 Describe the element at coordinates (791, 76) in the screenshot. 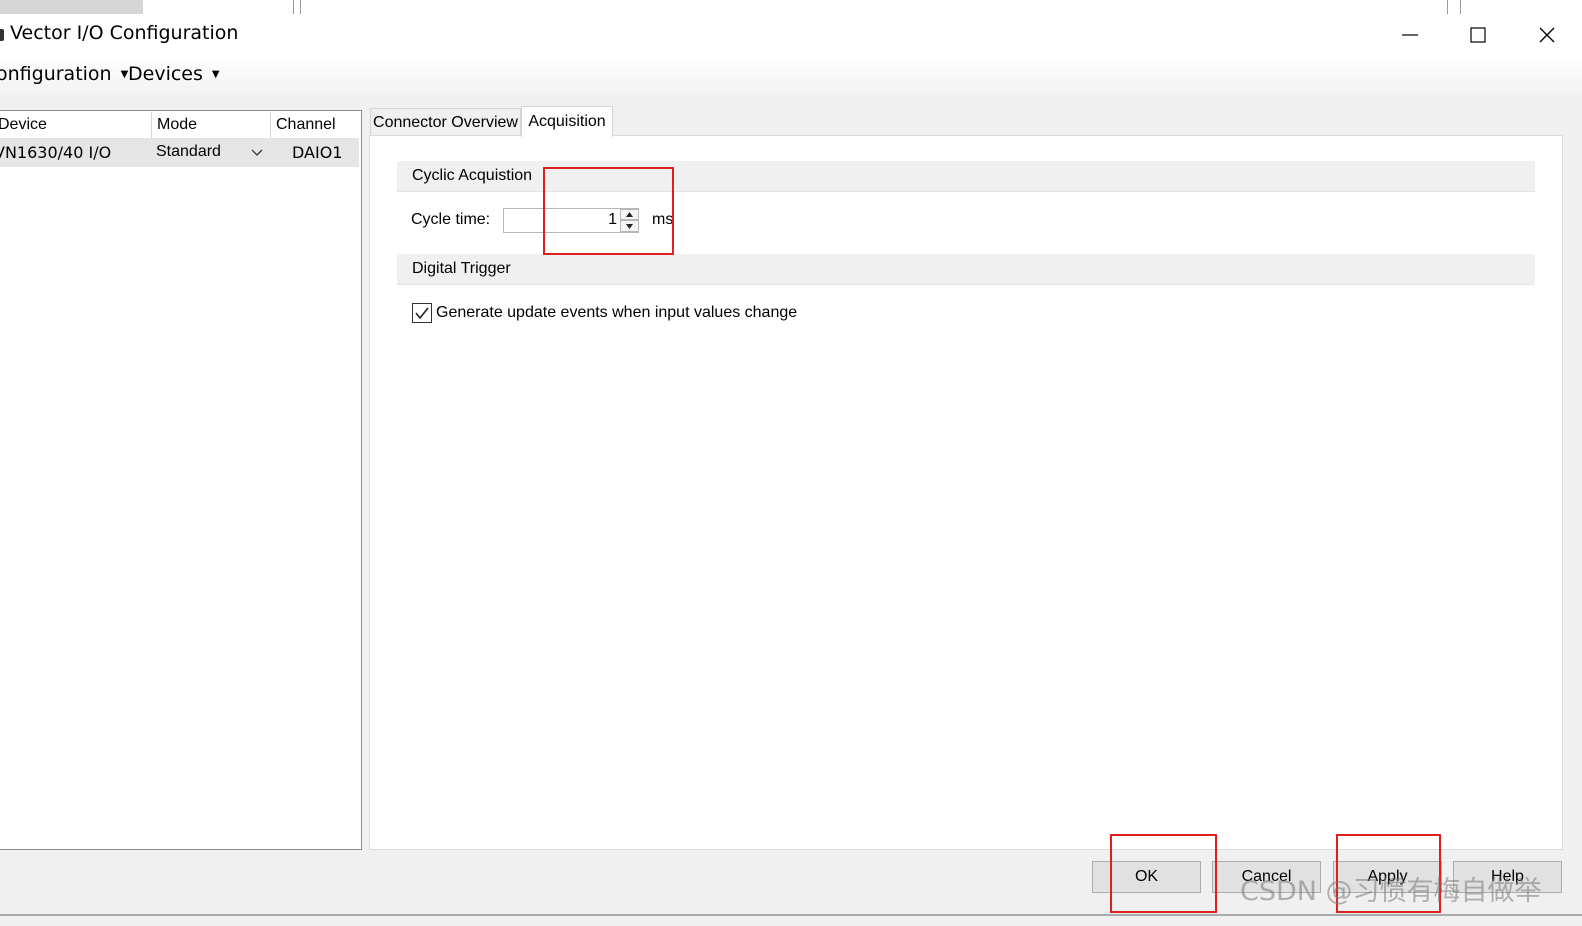

I see `menu-bar` at that location.